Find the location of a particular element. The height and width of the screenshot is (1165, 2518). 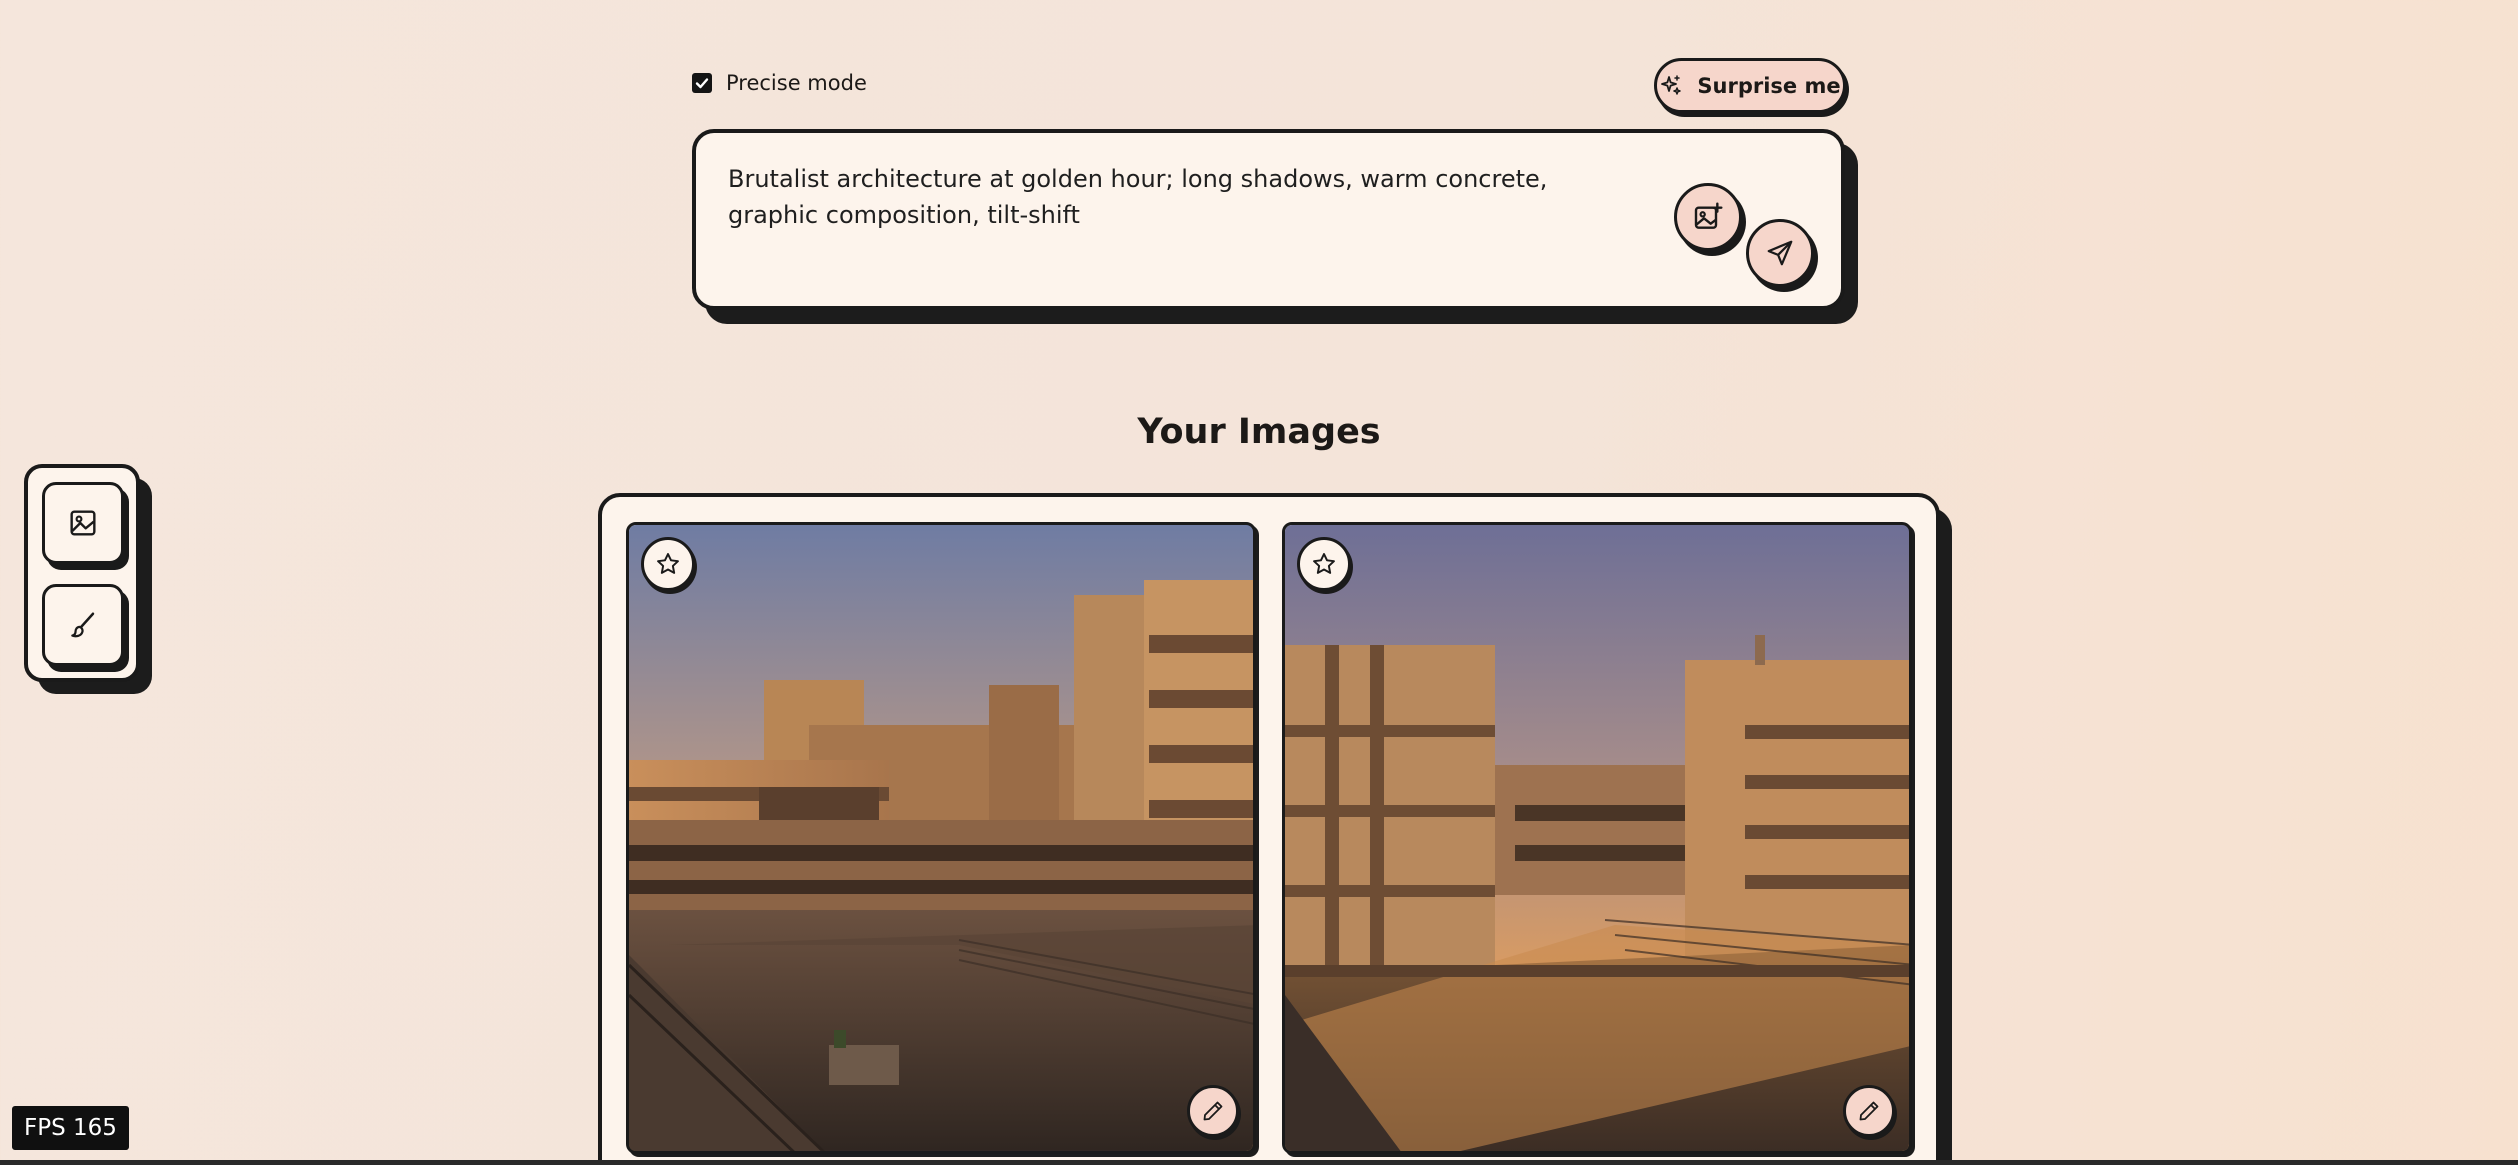

send-icon is located at coordinates (1780, 253).